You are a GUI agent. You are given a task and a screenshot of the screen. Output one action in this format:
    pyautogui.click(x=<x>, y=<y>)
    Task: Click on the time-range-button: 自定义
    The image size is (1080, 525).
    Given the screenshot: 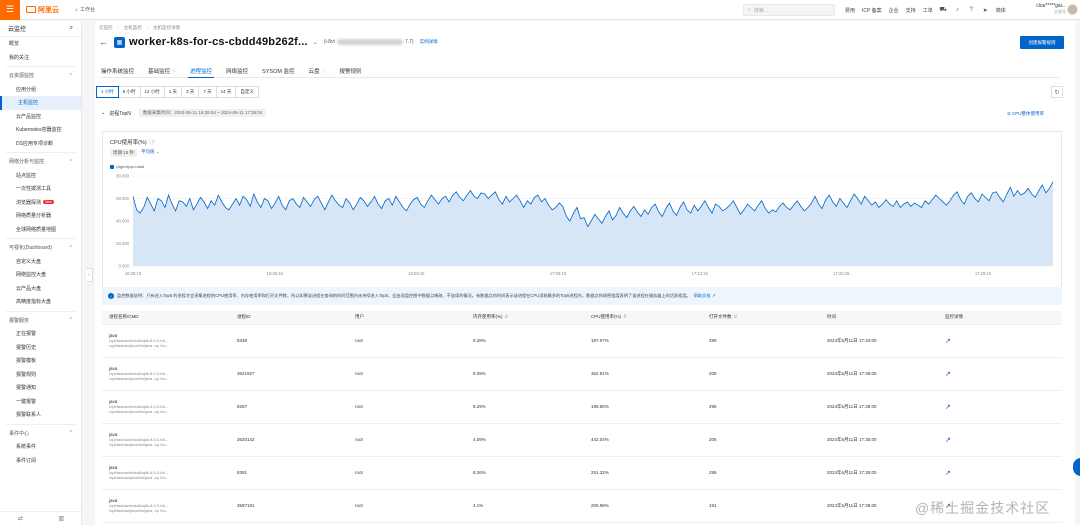 What is the action you would take?
    pyautogui.click(x=247, y=92)
    